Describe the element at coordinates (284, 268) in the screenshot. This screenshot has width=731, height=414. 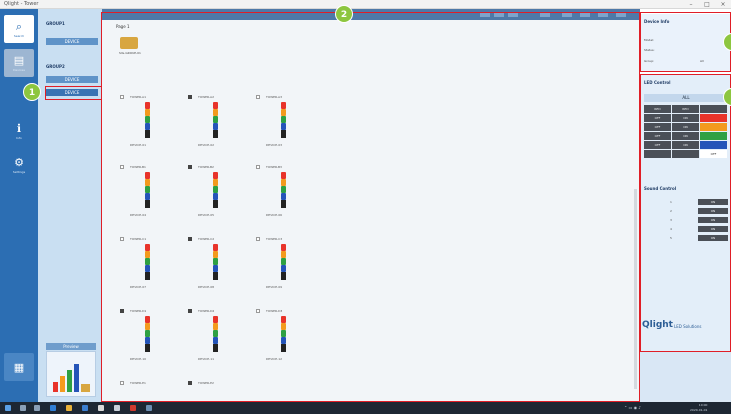
I see `tower-item: TOWER-C3 DEVICE-09` at that location.